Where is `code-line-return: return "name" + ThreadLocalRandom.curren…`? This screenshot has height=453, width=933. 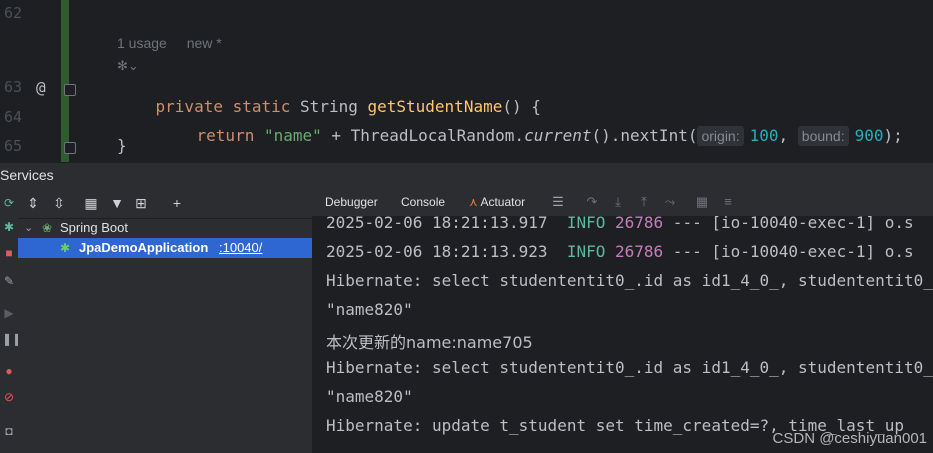
code-line-return: return "name" + ThreadLocalRandom.curren… is located at coordinates (530, 134).